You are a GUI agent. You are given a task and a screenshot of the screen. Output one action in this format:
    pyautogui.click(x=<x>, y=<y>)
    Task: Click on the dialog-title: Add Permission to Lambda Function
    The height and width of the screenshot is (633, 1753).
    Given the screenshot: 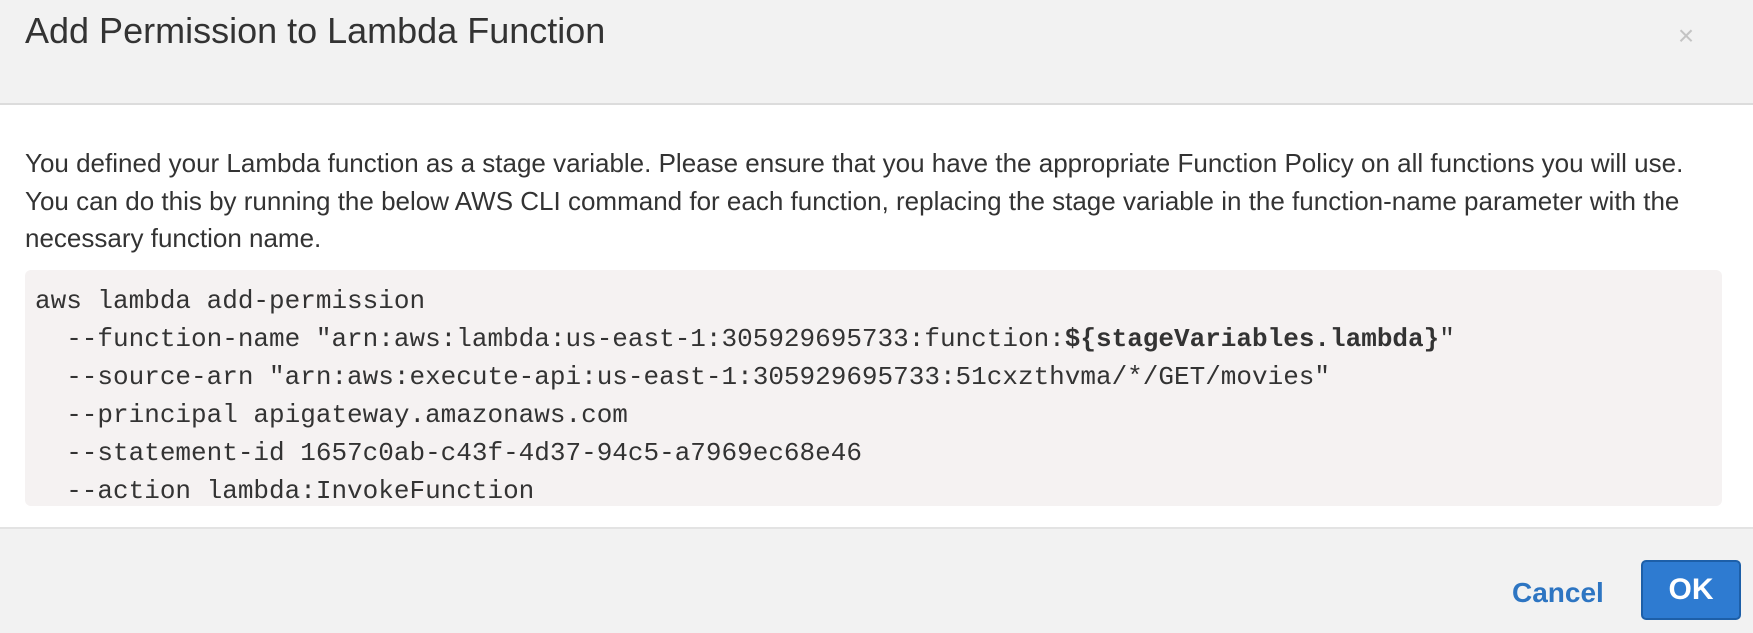 What is the action you would take?
    pyautogui.click(x=315, y=30)
    